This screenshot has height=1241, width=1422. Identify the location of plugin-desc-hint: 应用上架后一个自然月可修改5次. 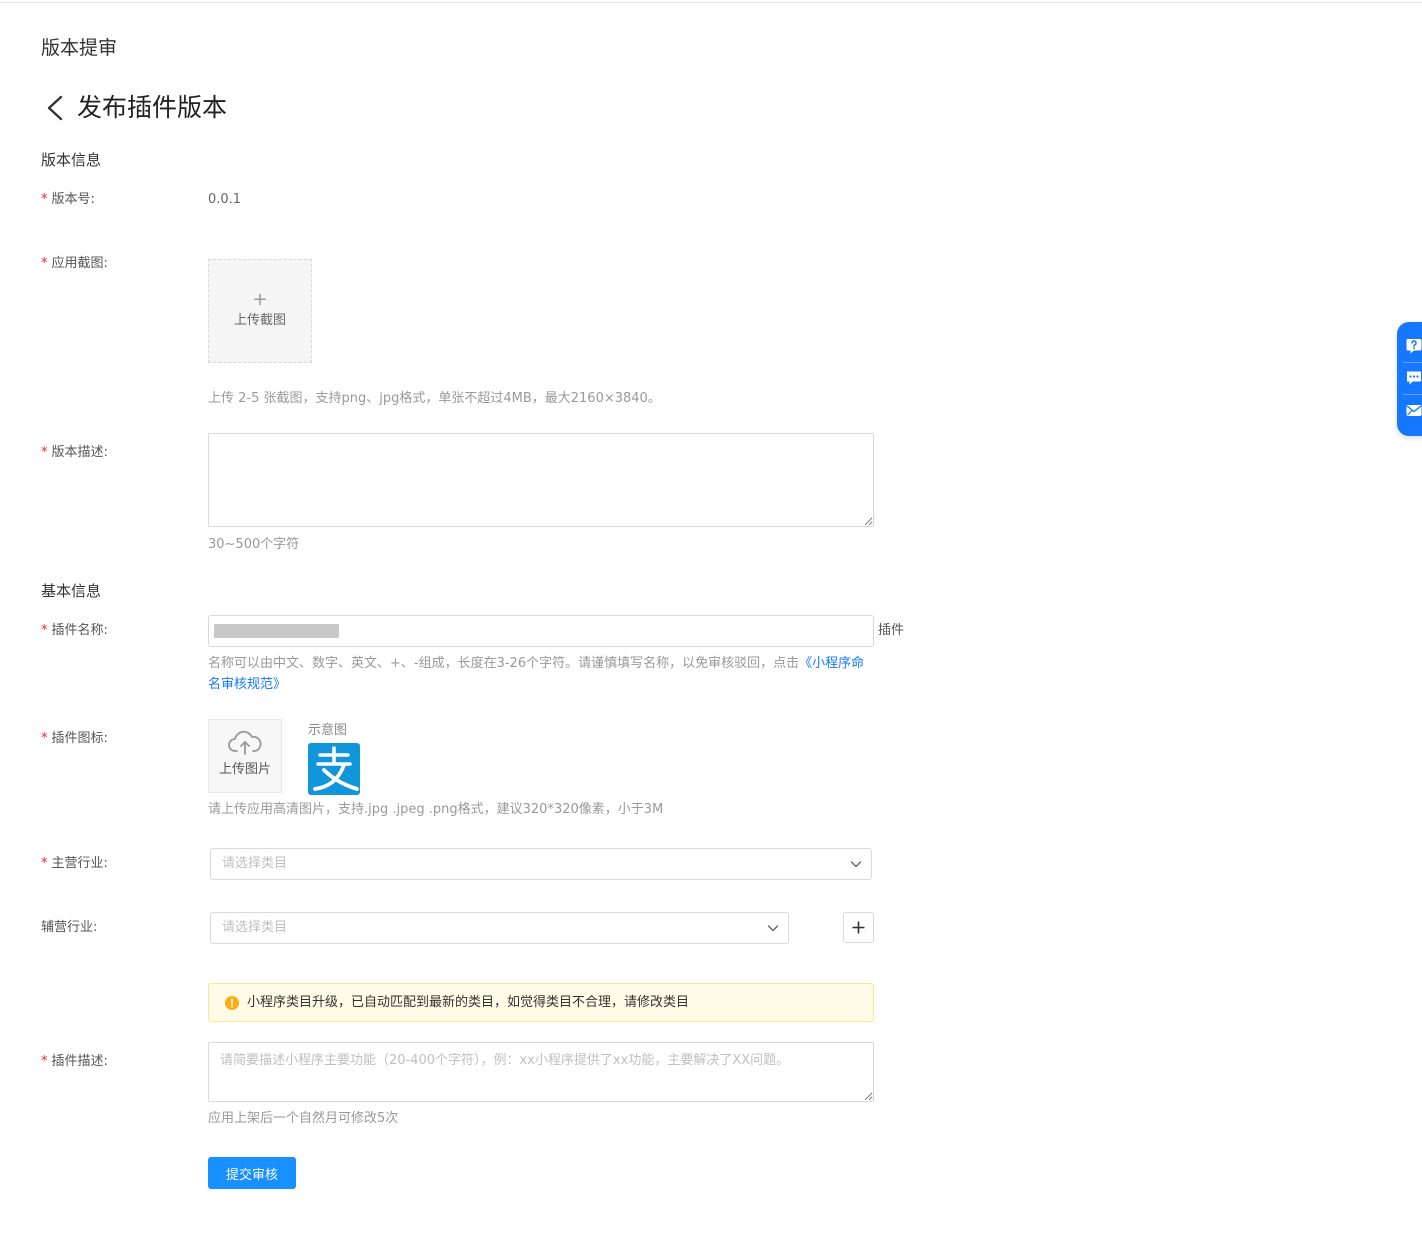
(303, 1118).